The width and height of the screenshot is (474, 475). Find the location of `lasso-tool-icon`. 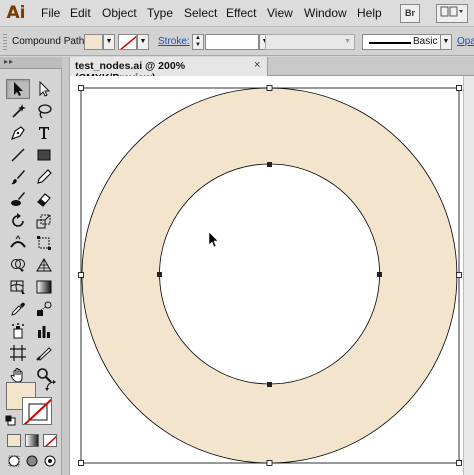

lasso-tool-icon is located at coordinates (45, 111).